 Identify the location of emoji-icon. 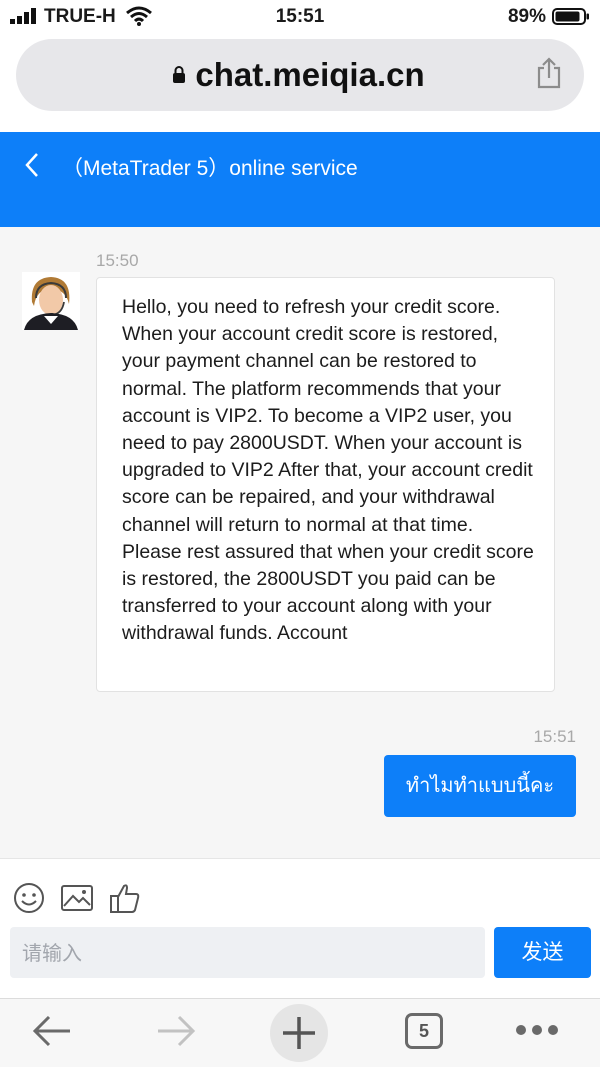
(29, 898).